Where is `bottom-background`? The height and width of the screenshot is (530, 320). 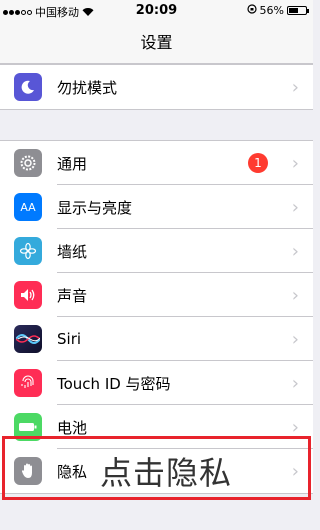 bottom-background is located at coordinates (156, 518).